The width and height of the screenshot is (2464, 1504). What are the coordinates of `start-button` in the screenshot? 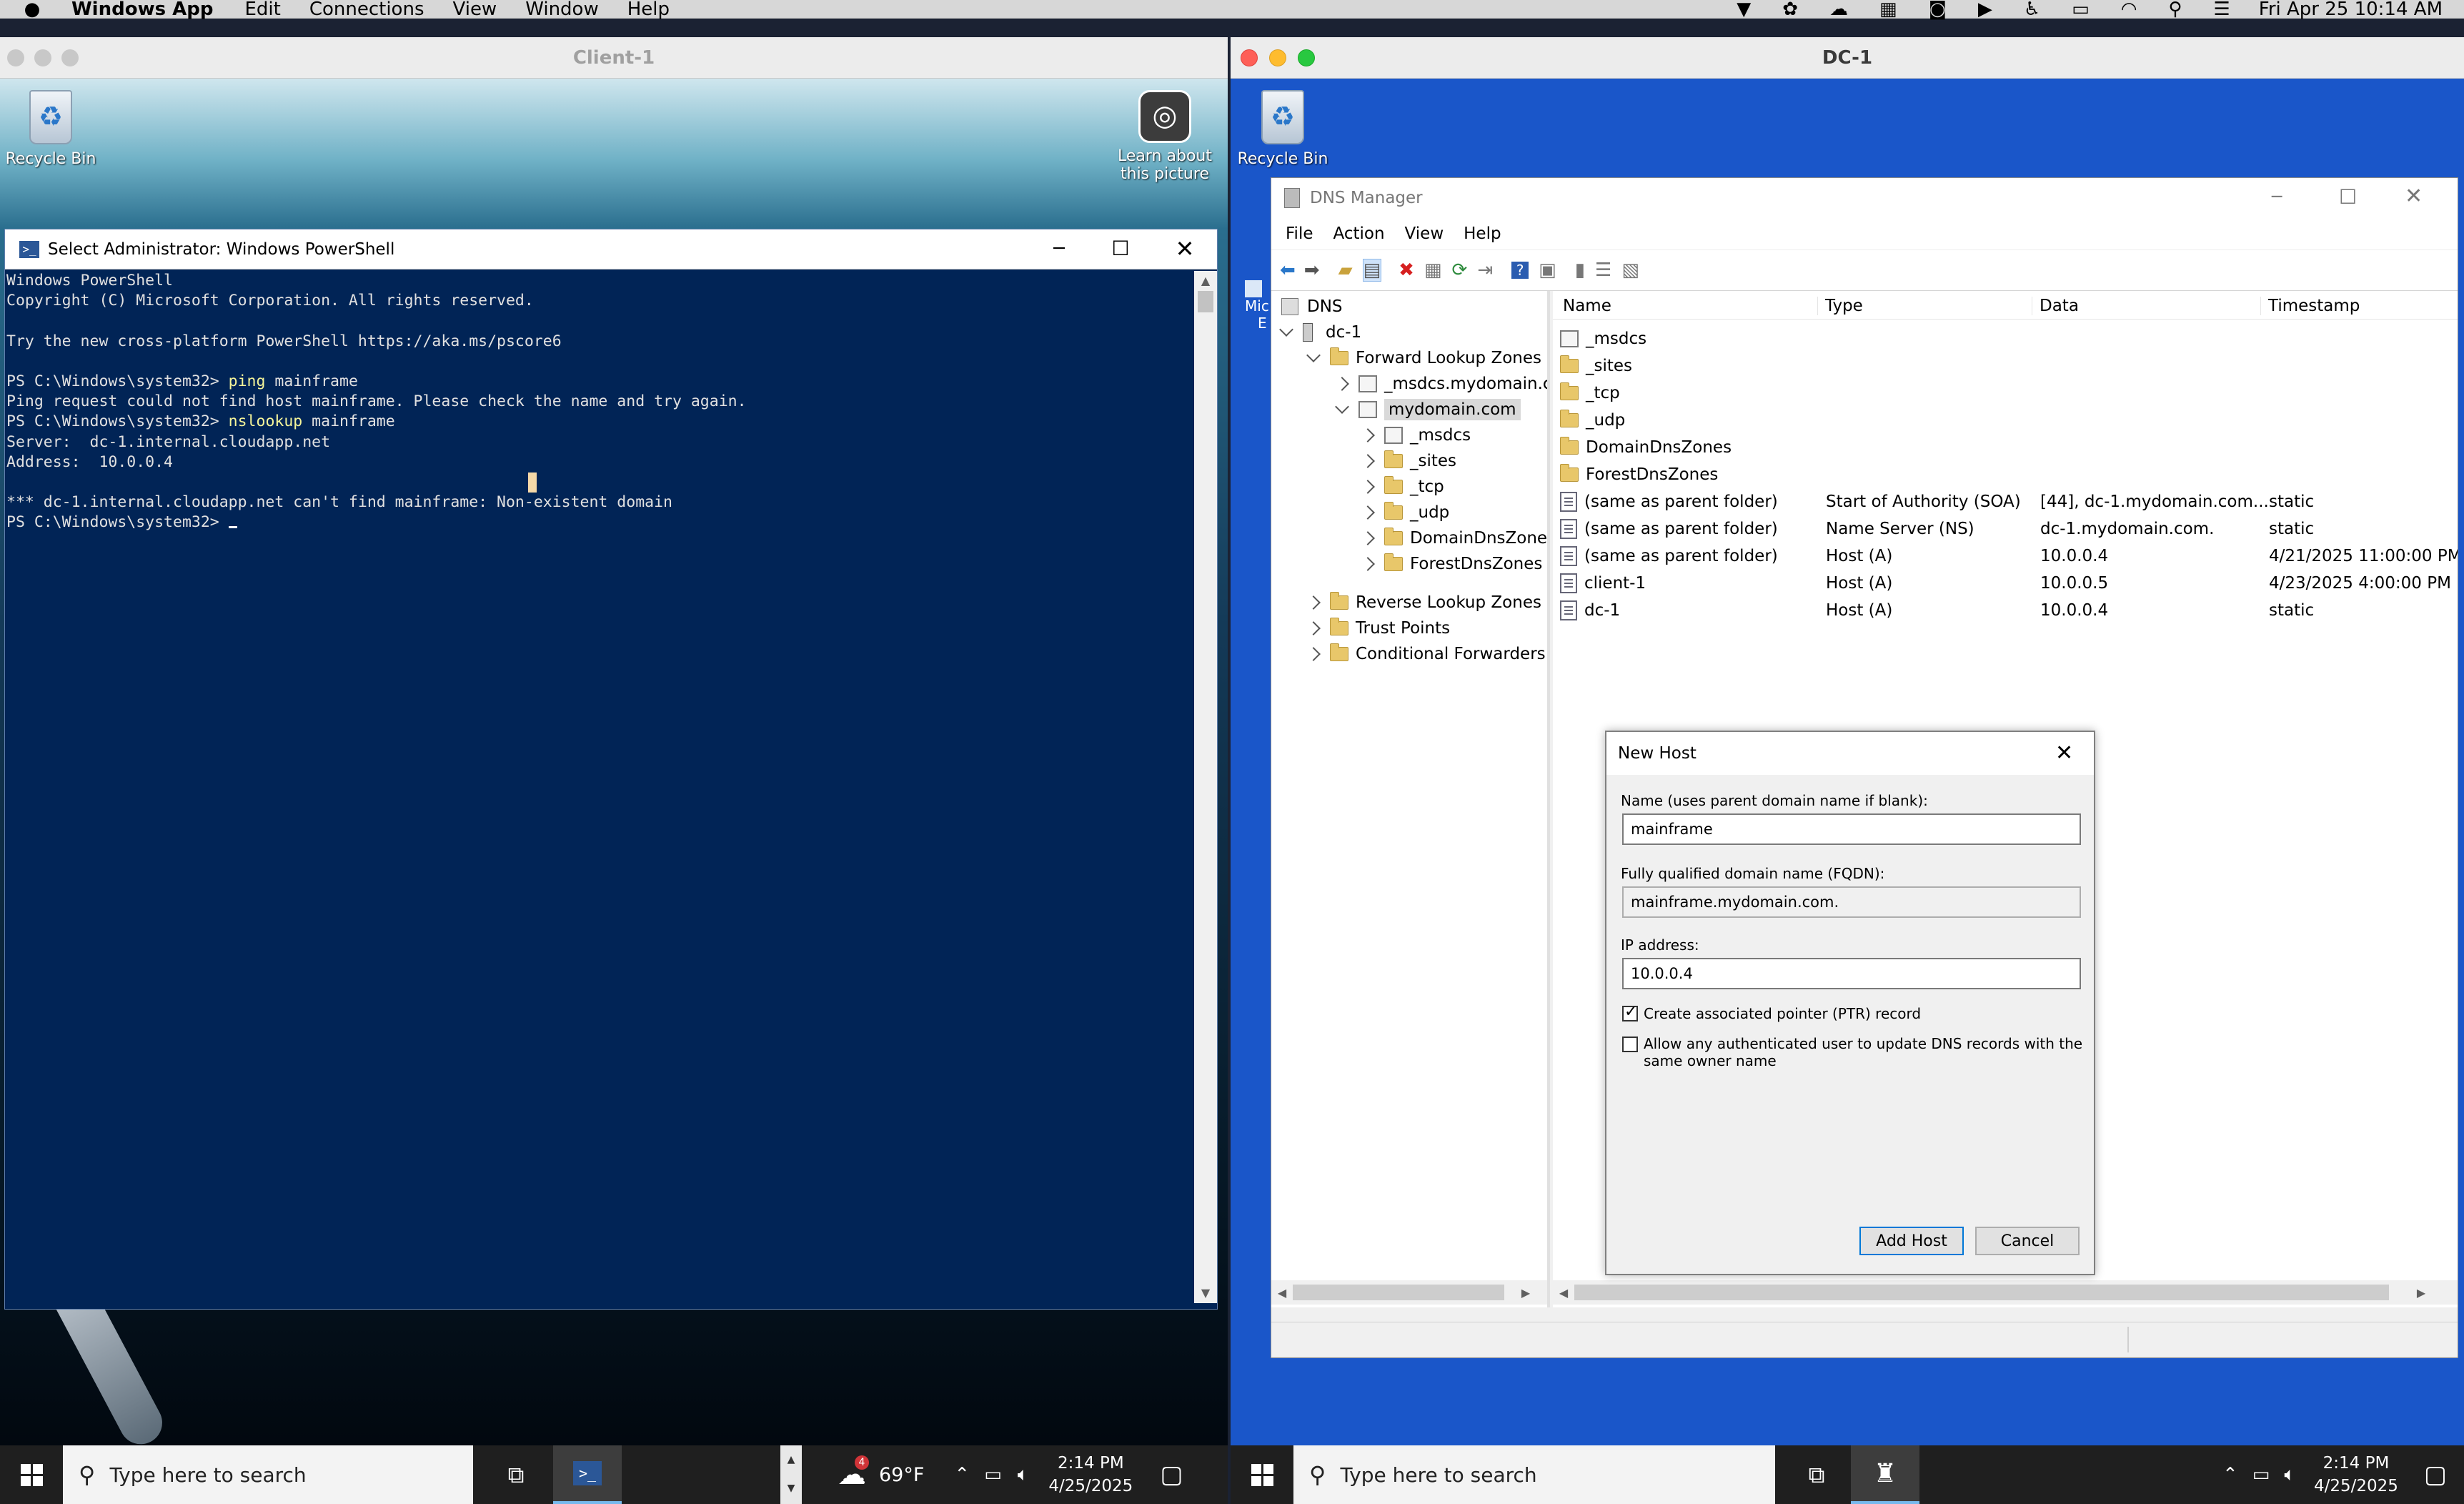 It's located at (31, 1475).